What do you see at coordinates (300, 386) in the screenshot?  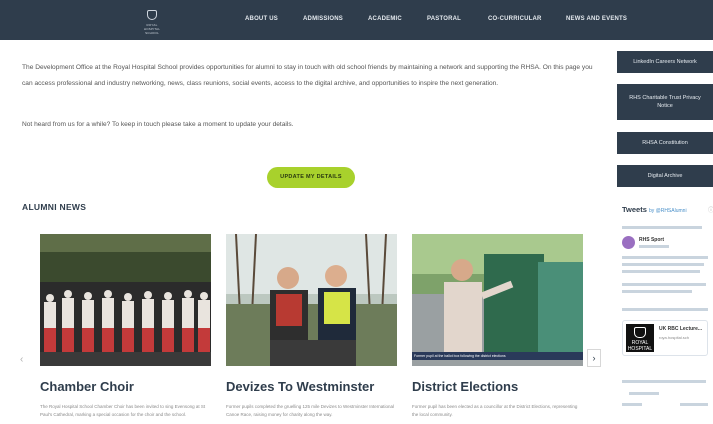 I see `card-title-devizes-to-westminster: Devizes To Westminster` at bounding box center [300, 386].